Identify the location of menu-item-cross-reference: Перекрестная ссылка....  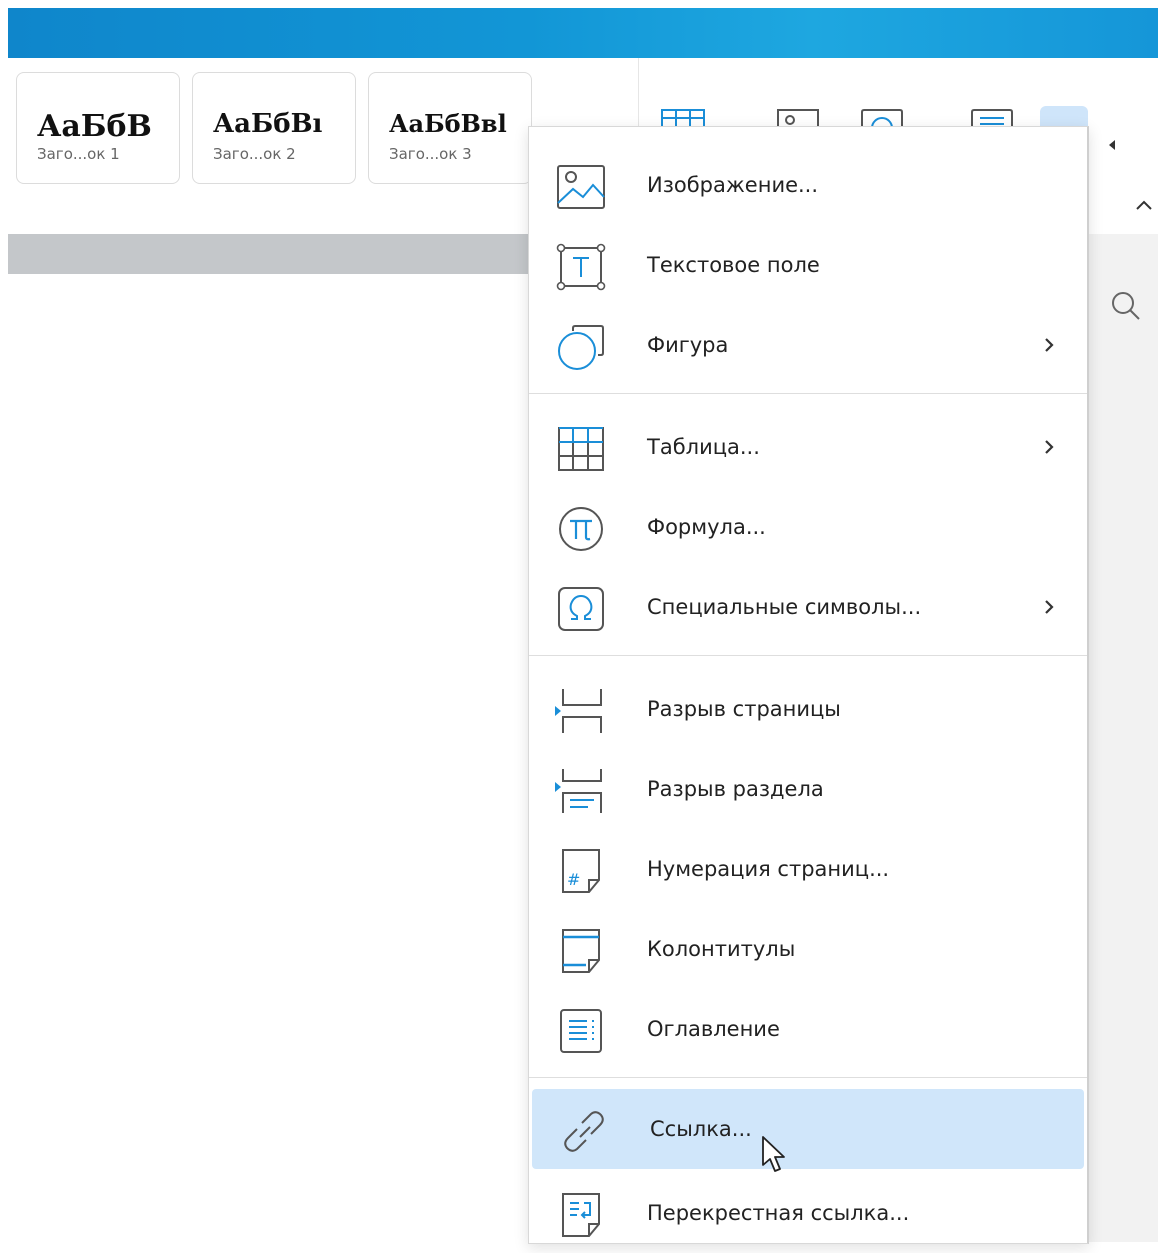
(808, 1213).